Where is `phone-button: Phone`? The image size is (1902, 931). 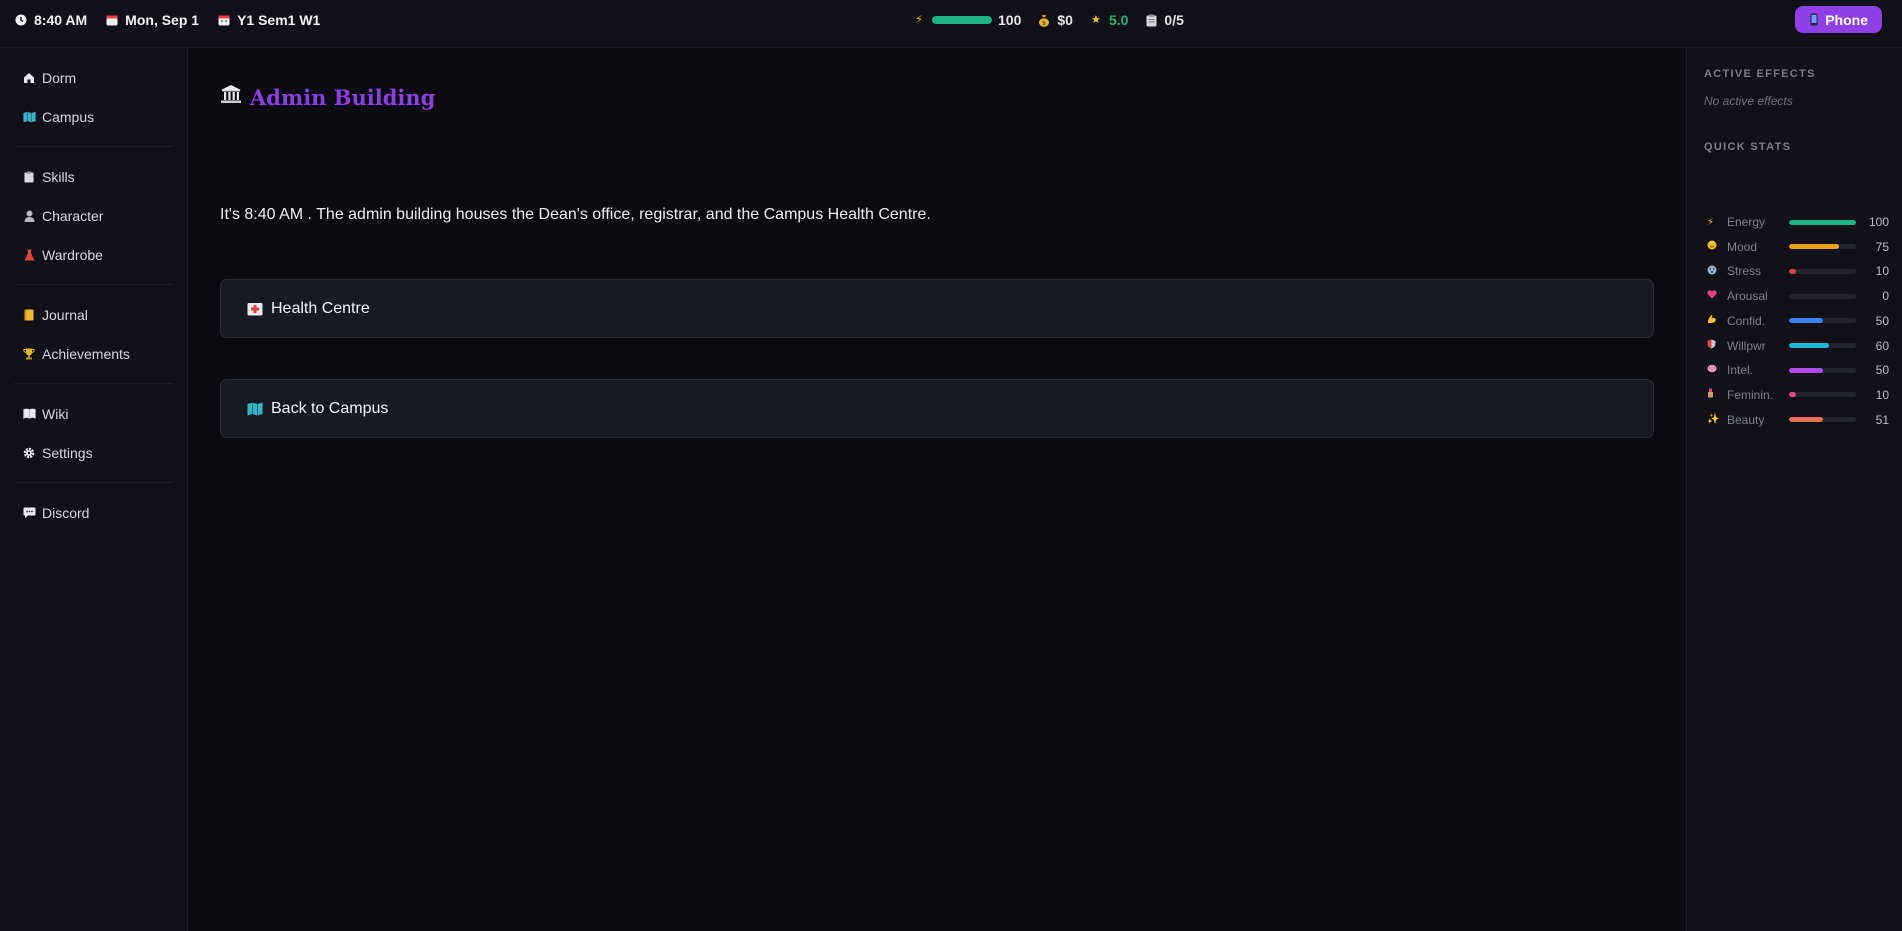
phone-button: Phone is located at coordinates (1838, 19).